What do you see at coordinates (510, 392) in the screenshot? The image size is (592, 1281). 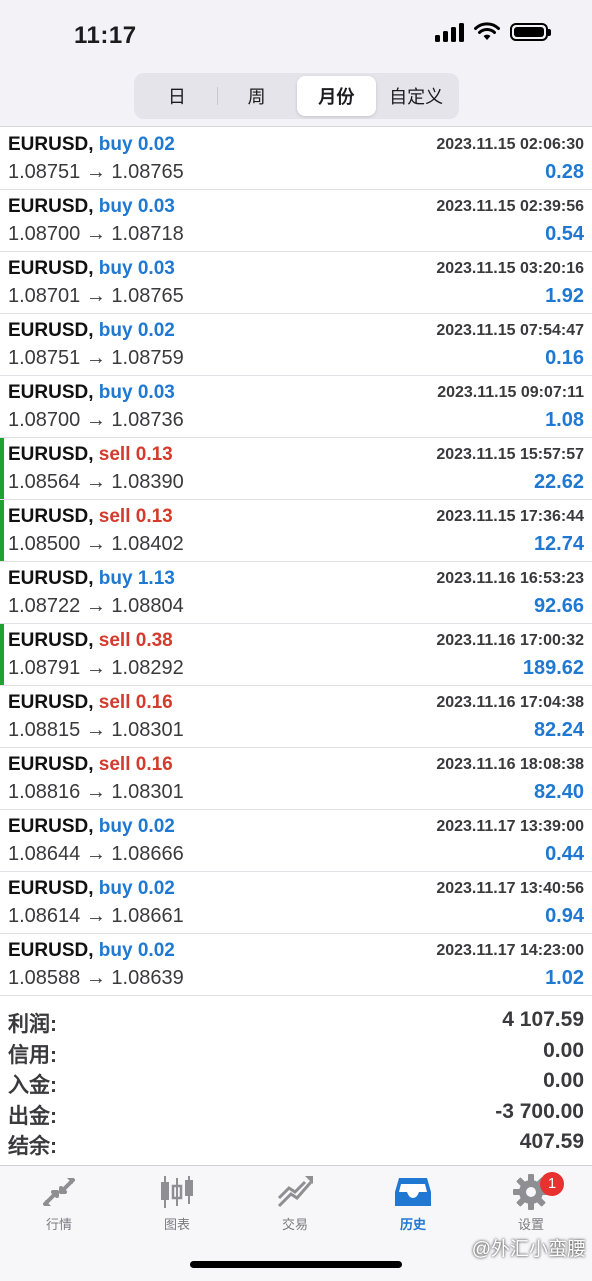 I see `trade-datetime: 2023.11.15 09:07:11` at bounding box center [510, 392].